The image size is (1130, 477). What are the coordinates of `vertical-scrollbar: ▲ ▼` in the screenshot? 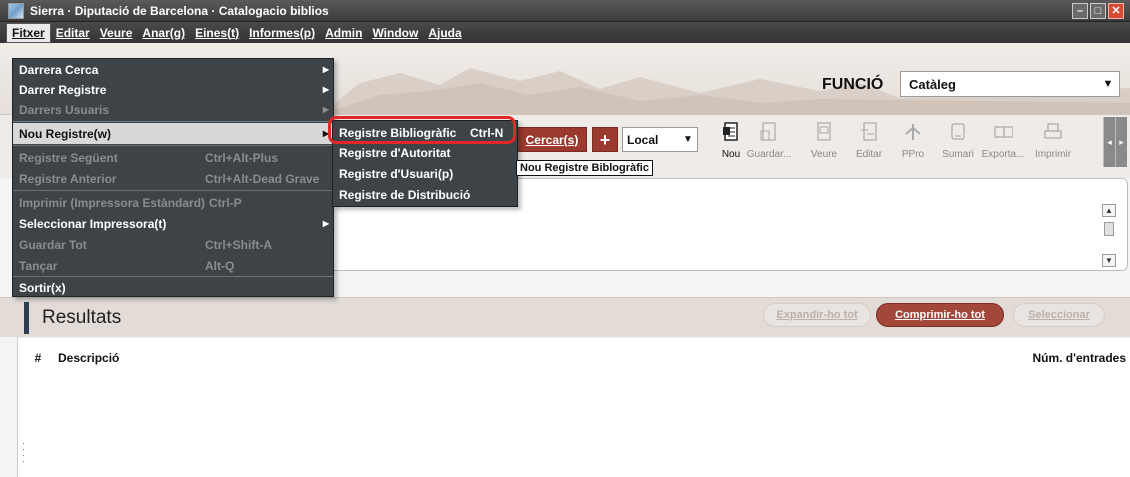 It's located at (1109, 236).